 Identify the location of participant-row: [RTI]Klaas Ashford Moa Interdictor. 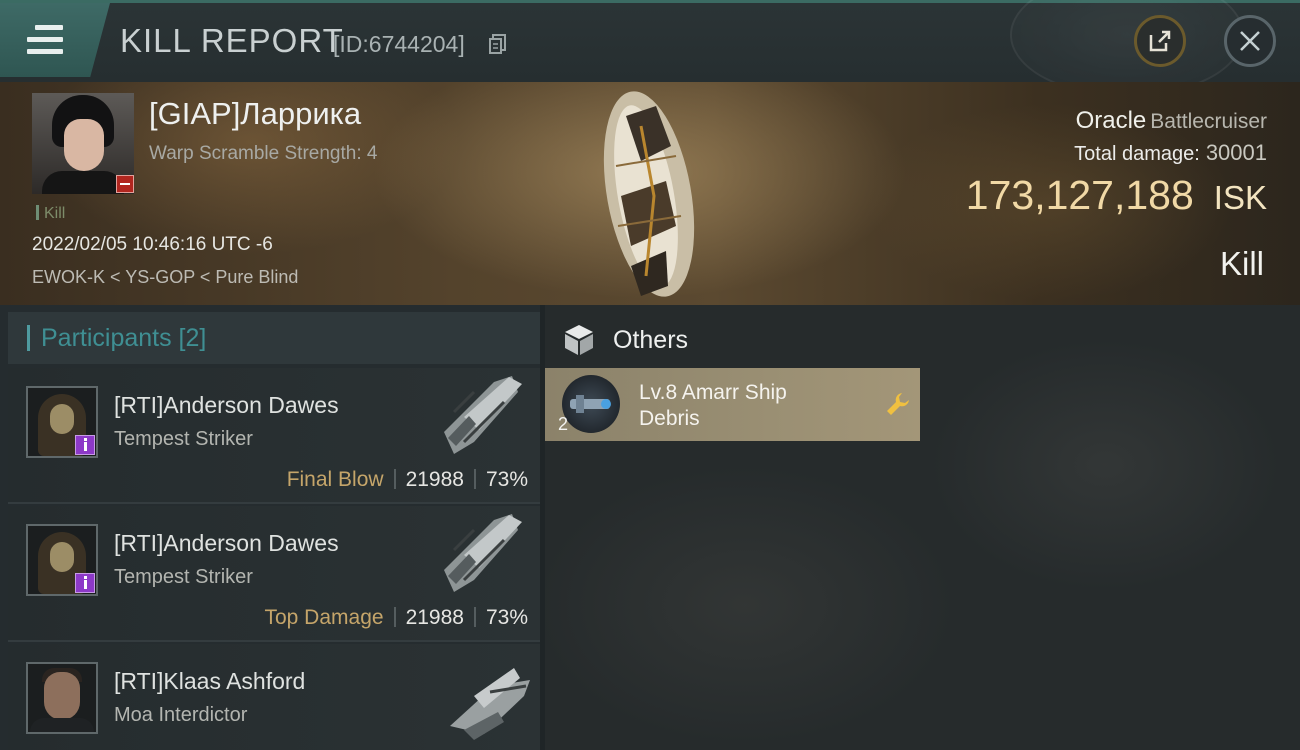
(274, 697).